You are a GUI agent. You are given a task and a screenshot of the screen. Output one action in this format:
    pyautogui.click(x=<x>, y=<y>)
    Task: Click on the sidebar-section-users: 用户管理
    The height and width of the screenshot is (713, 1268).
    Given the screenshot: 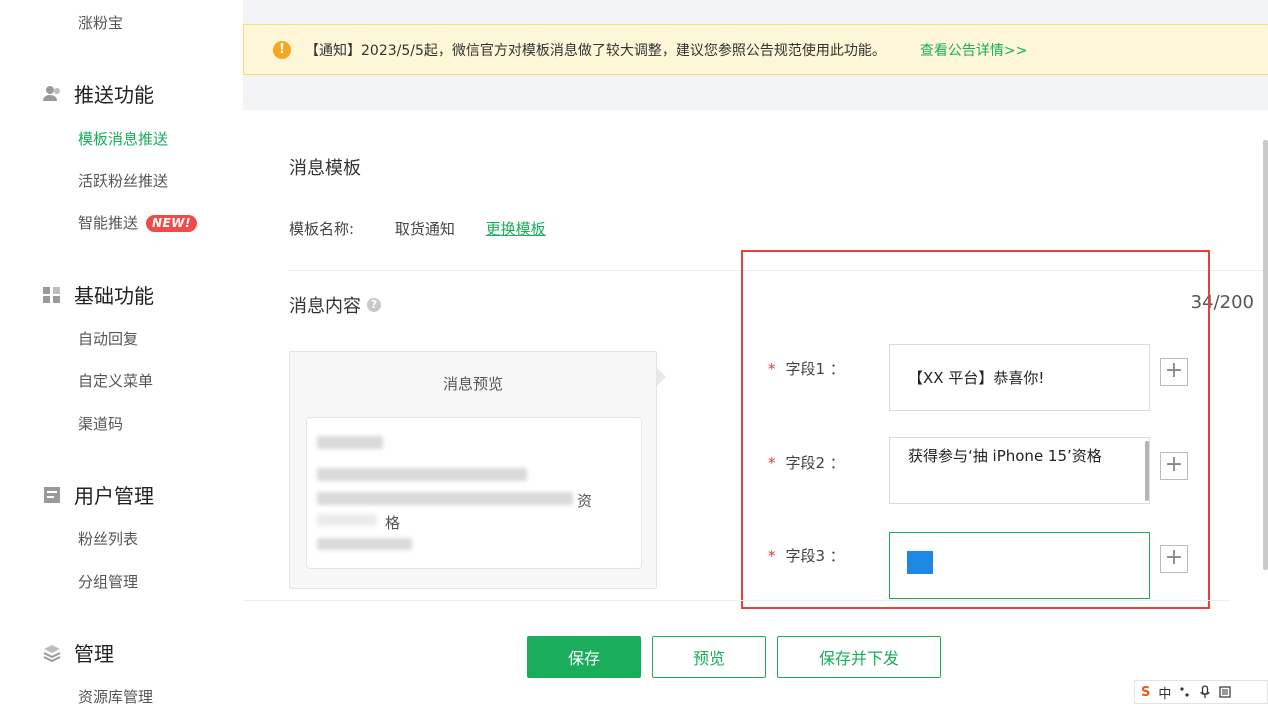 What is the action you would take?
    pyautogui.click(x=98, y=494)
    